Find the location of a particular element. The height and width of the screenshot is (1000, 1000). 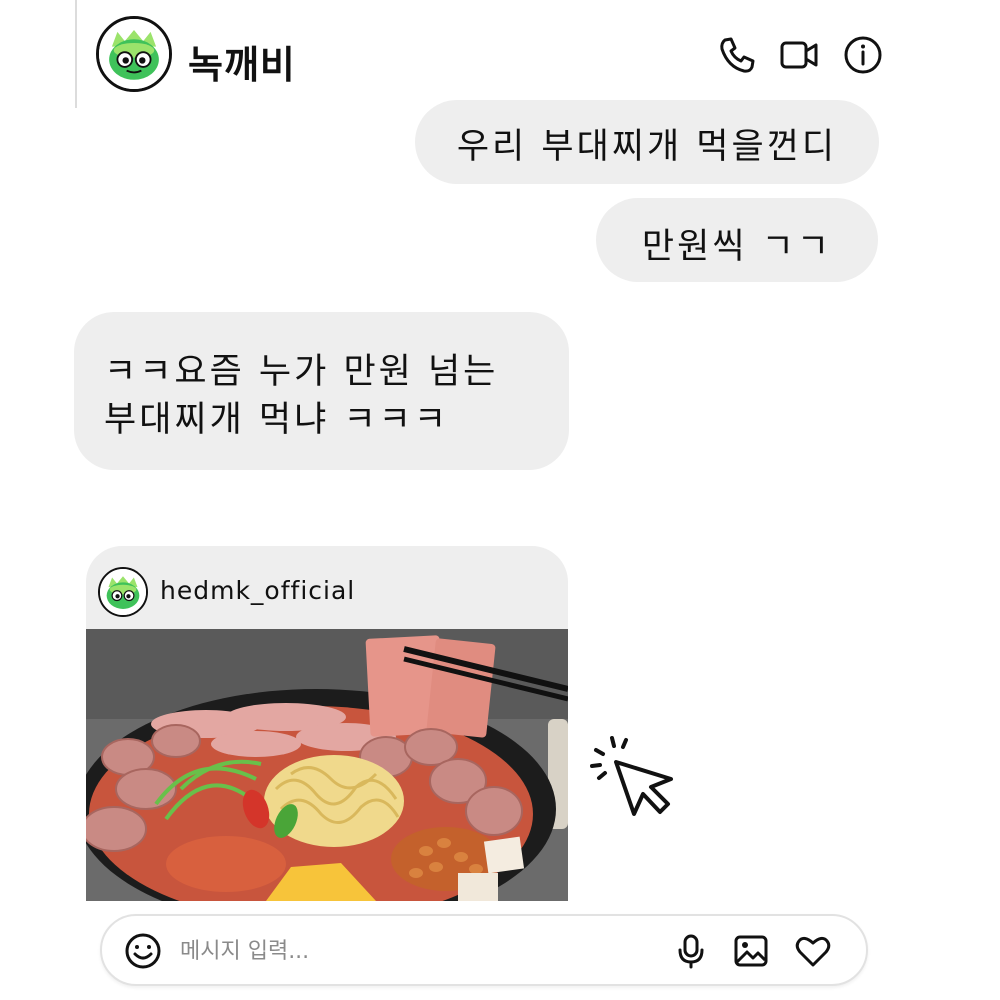

shared-post-header: hedmk_official is located at coordinates (327, 587).